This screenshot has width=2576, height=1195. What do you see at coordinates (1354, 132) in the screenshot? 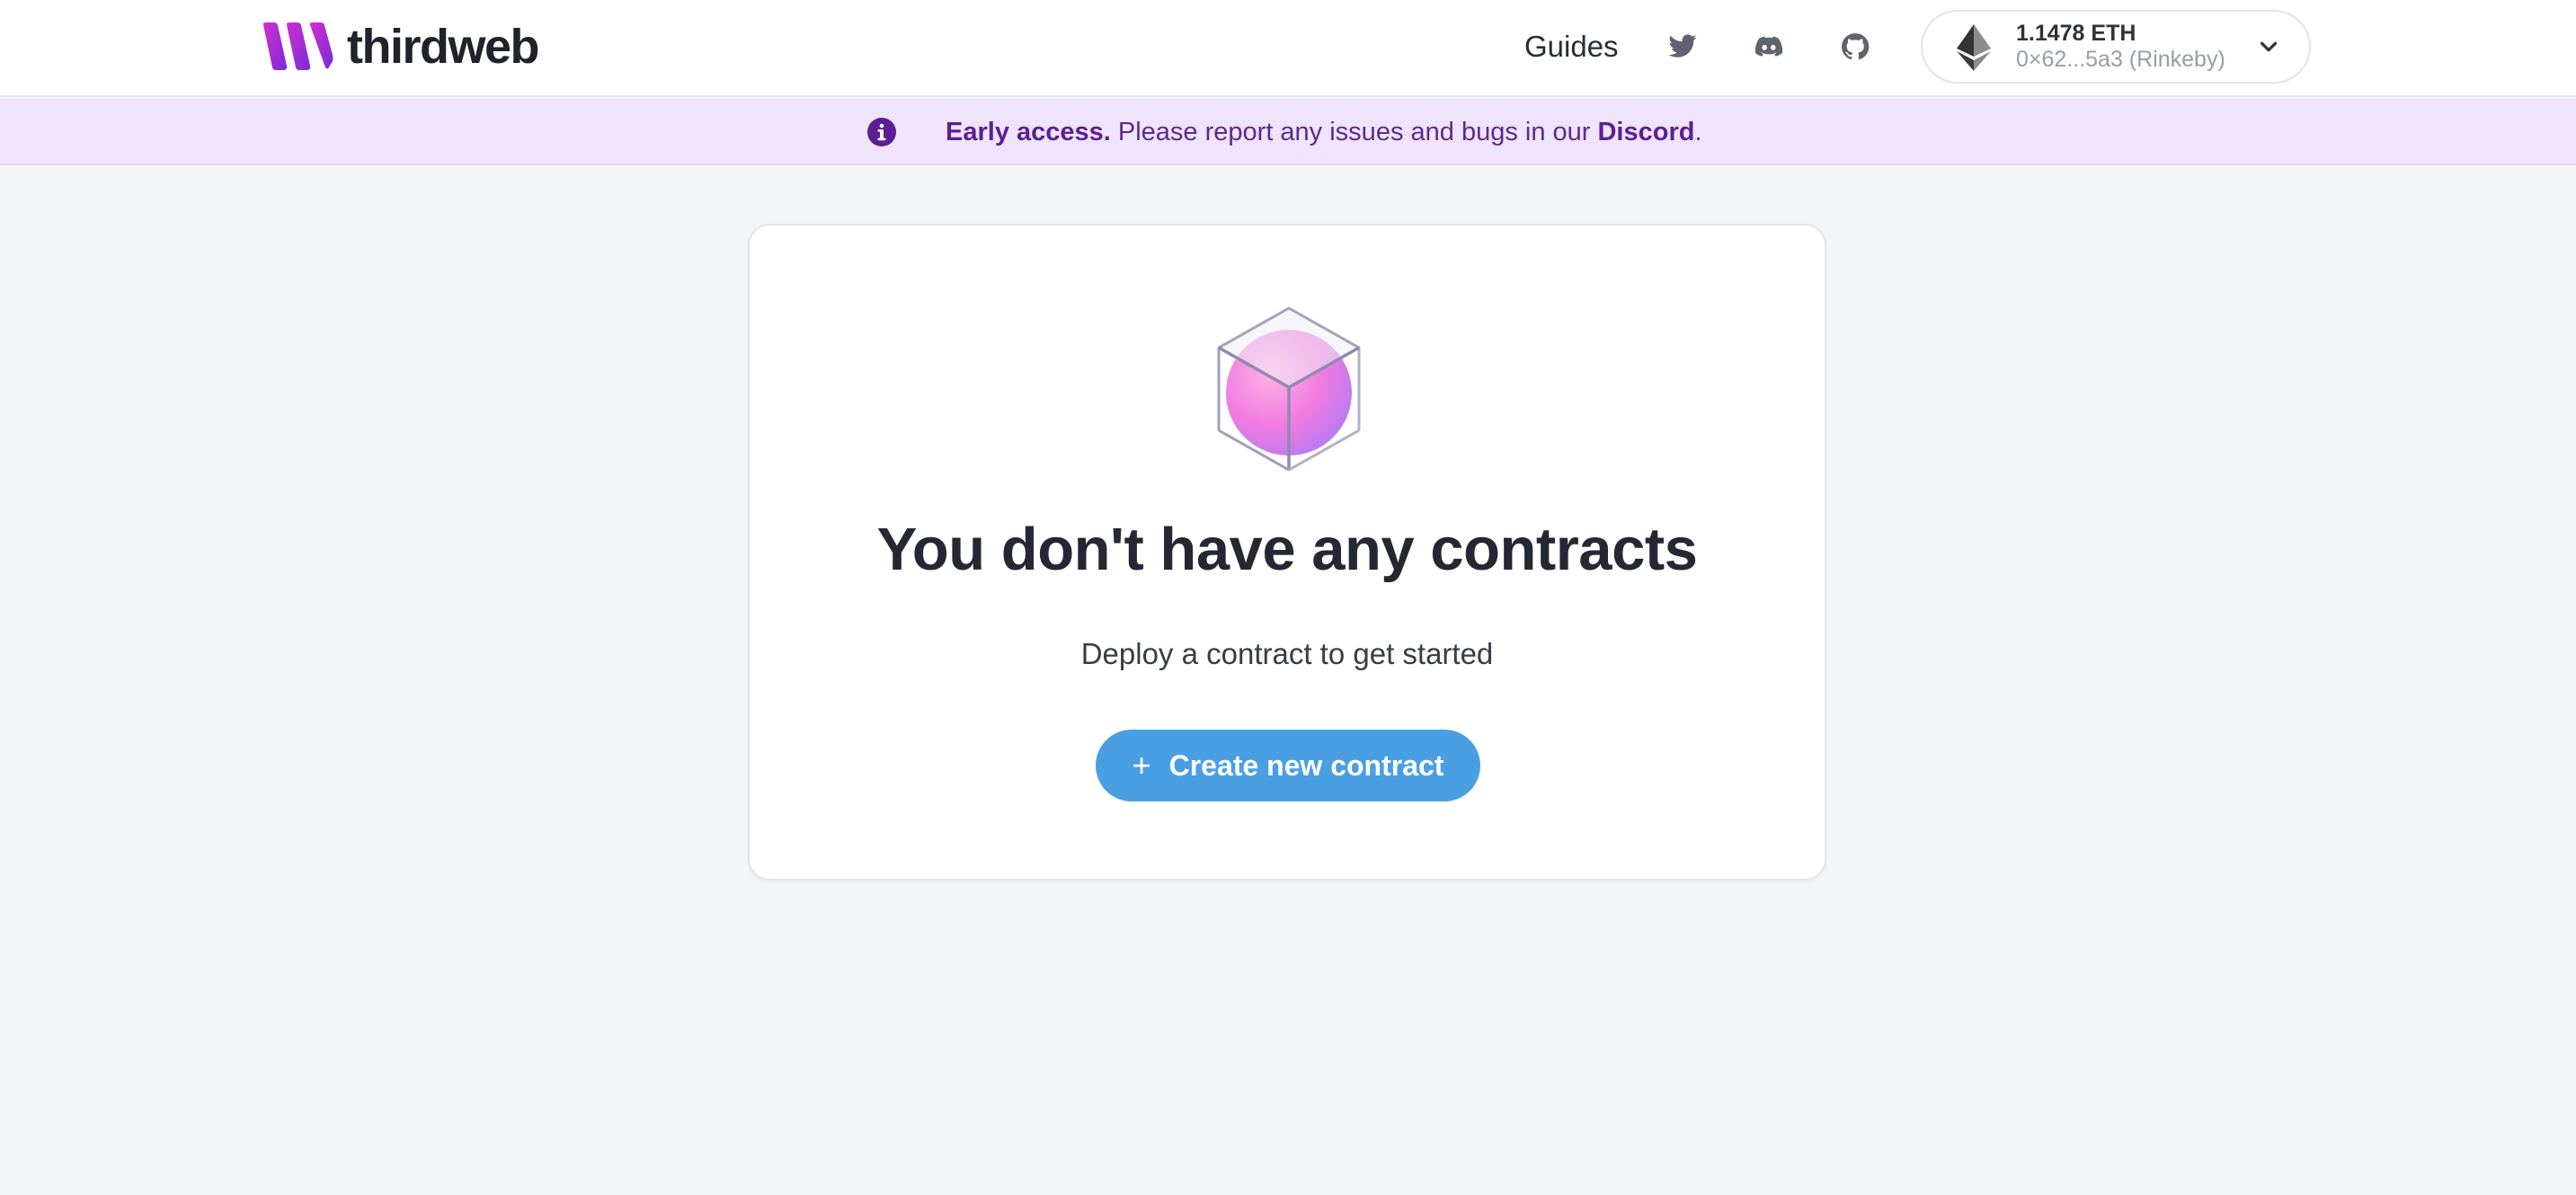
I see `banner-body-text: Please report any issues and bugs in our` at bounding box center [1354, 132].